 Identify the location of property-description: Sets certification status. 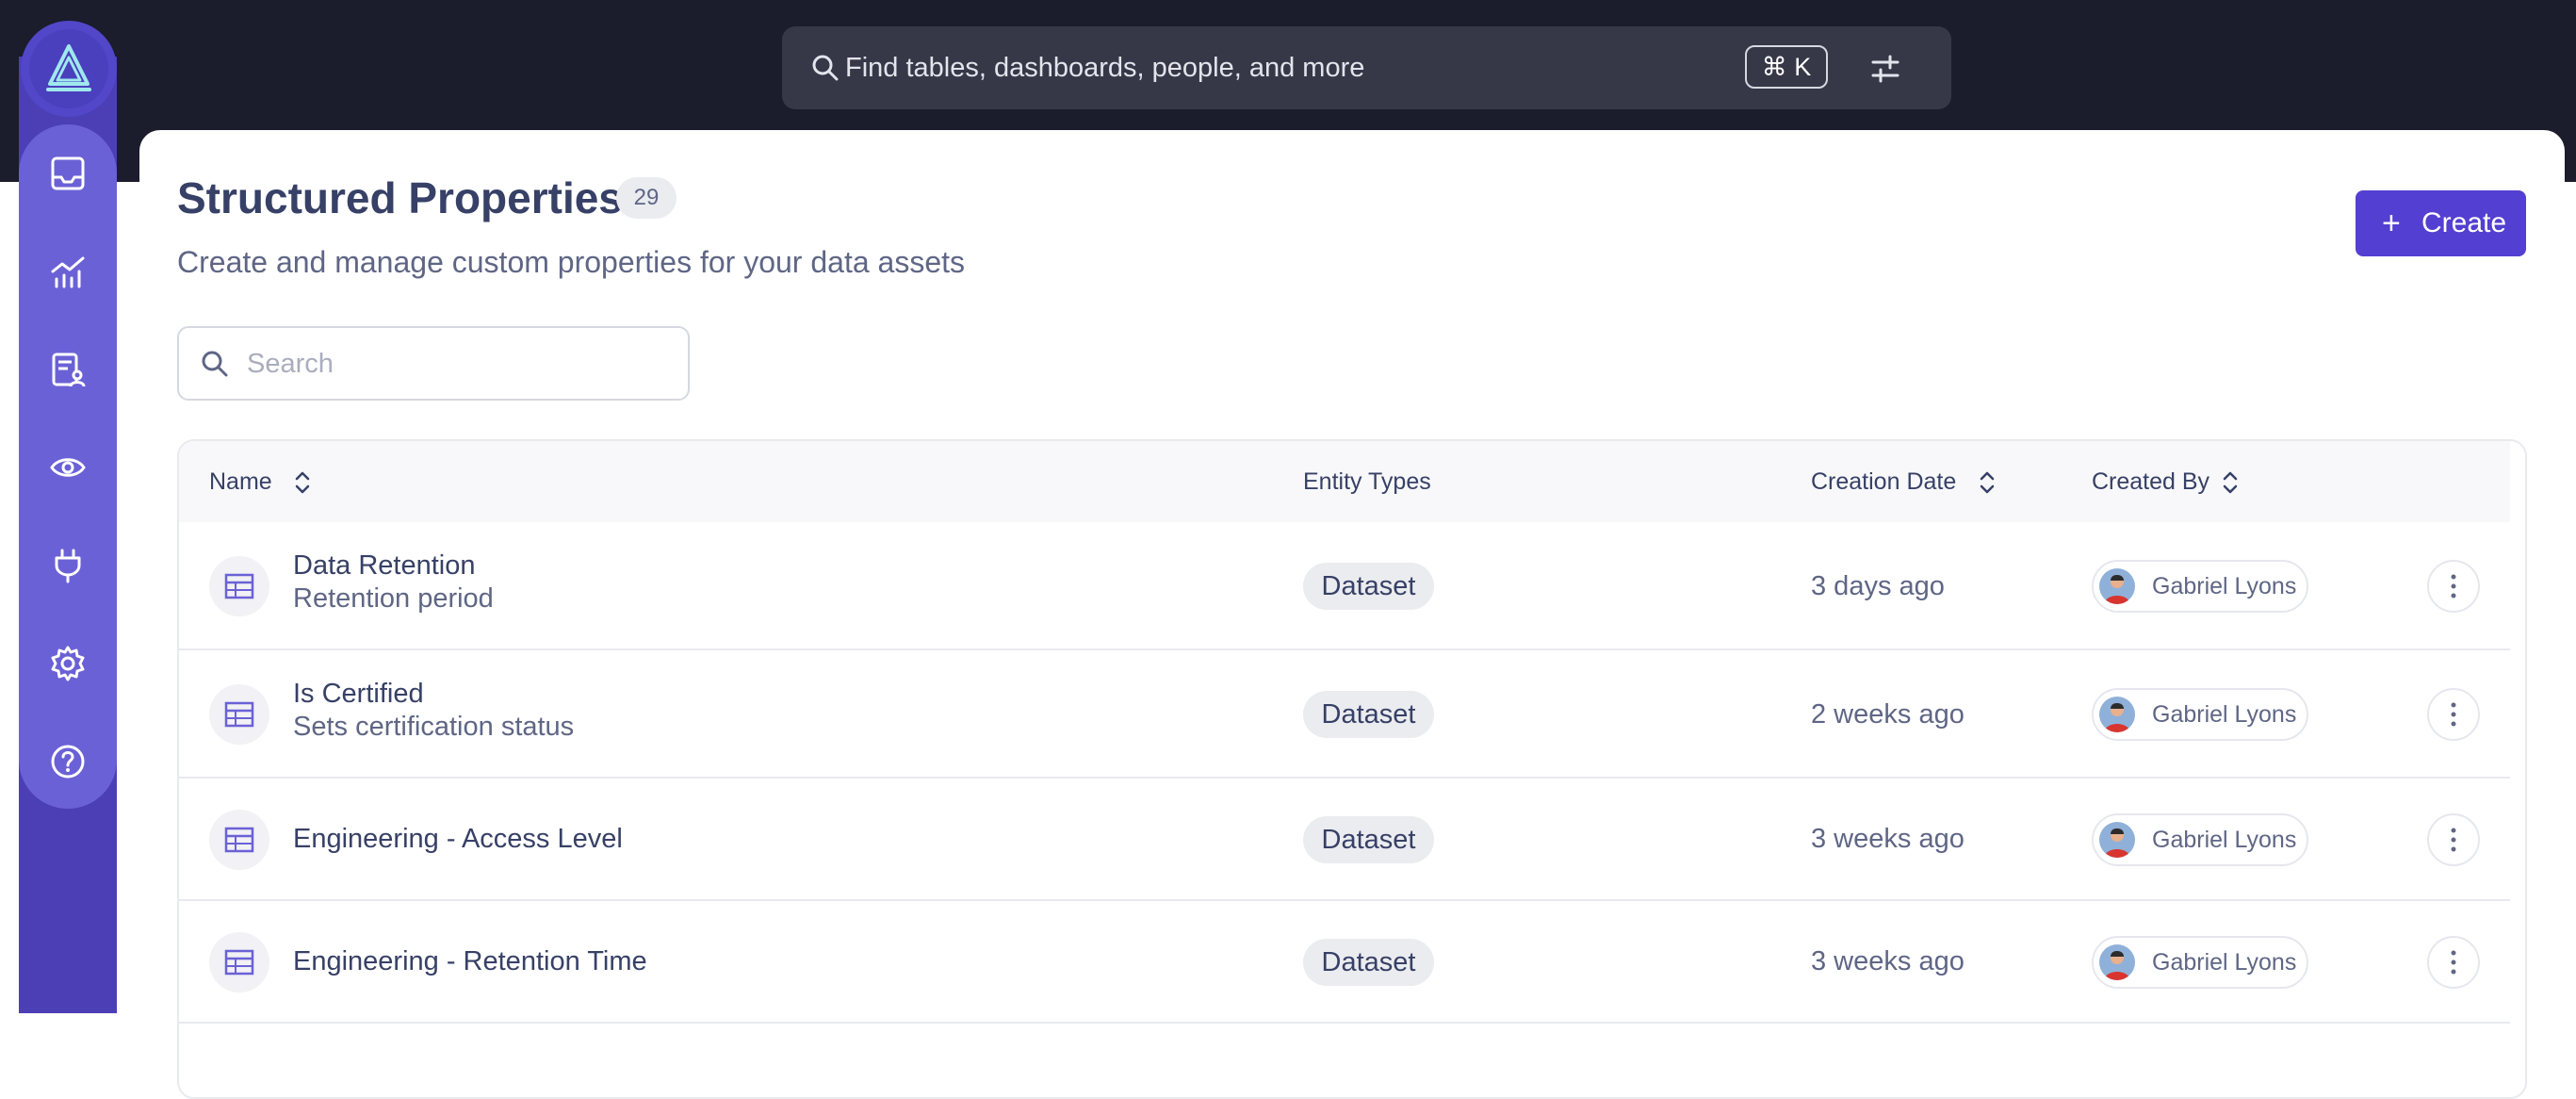
(434, 727).